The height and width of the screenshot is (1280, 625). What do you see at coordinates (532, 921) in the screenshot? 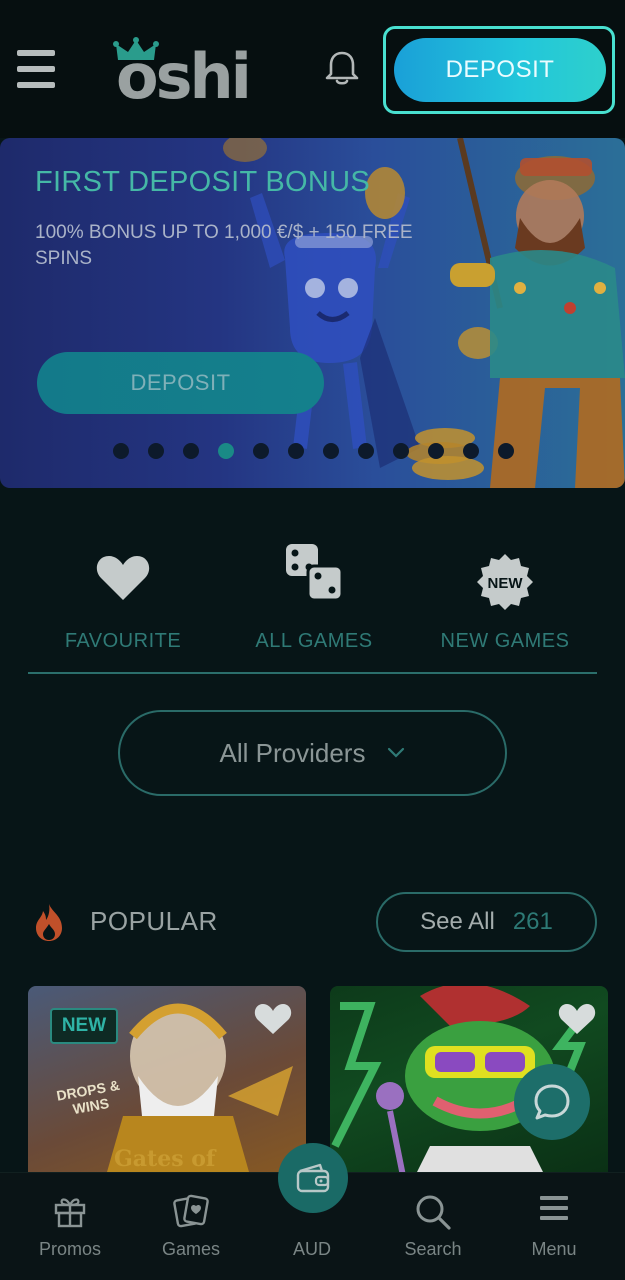
I see `see-all-count: 261` at bounding box center [532, 921].